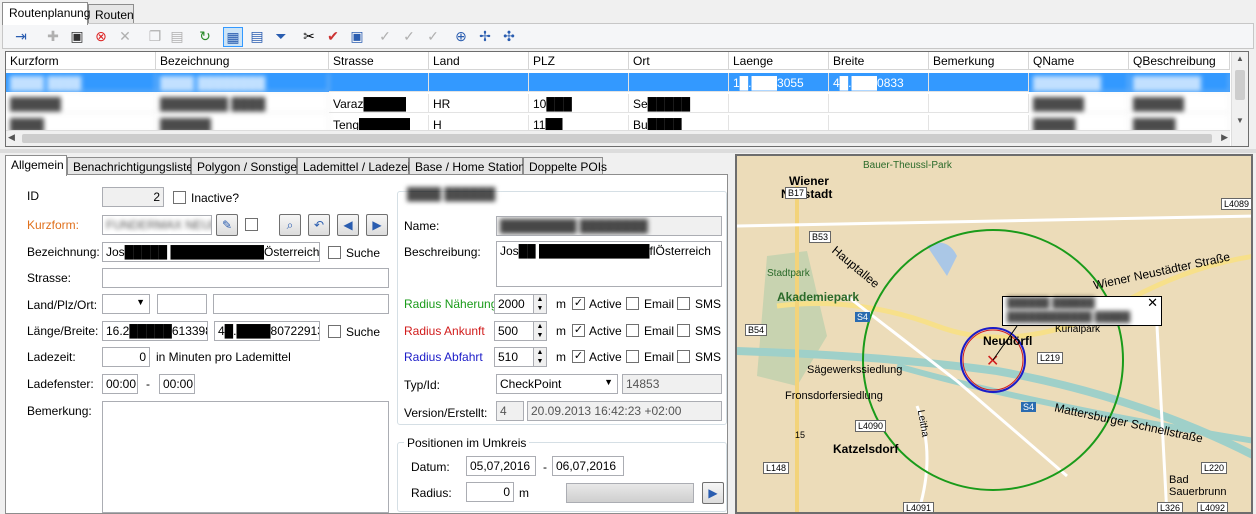  What do you see at coordinates (479, 61) in the screenshot?
I see `col-land: Land` at bounding box center [479, 61].